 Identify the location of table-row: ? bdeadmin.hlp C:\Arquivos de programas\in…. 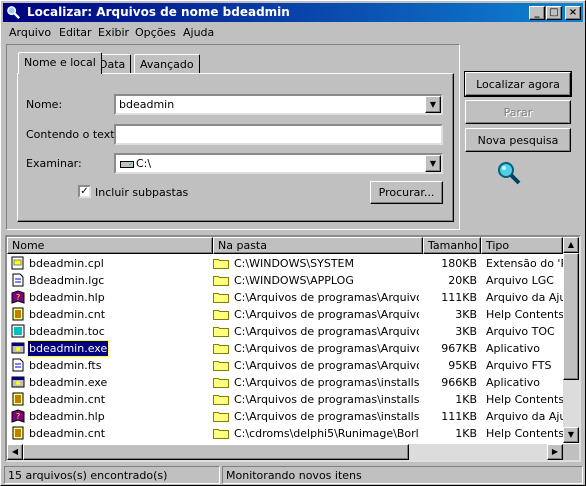
(285, 416).